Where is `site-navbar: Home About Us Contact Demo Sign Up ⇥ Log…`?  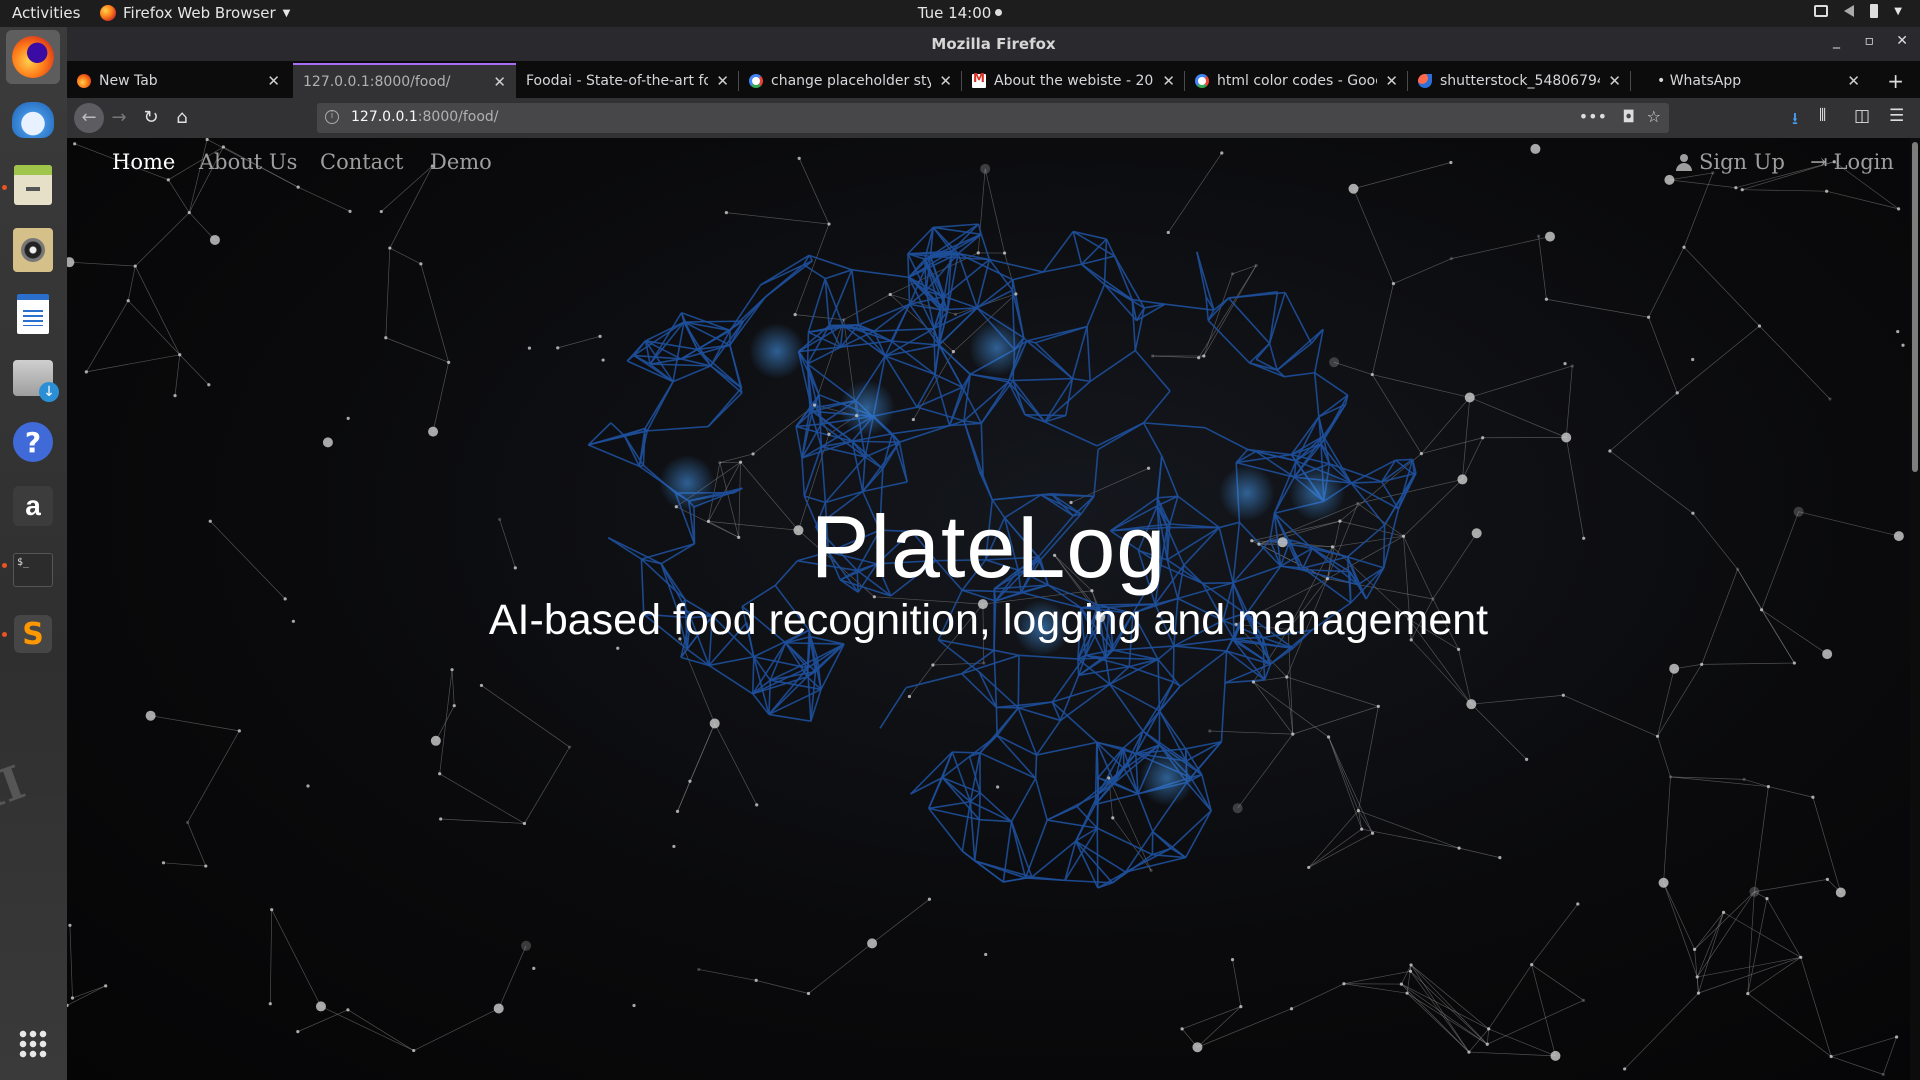
site-navbar: Home About Us Contact Demo Sign Up ⇥ Log… is located at coordinates (988, 163).